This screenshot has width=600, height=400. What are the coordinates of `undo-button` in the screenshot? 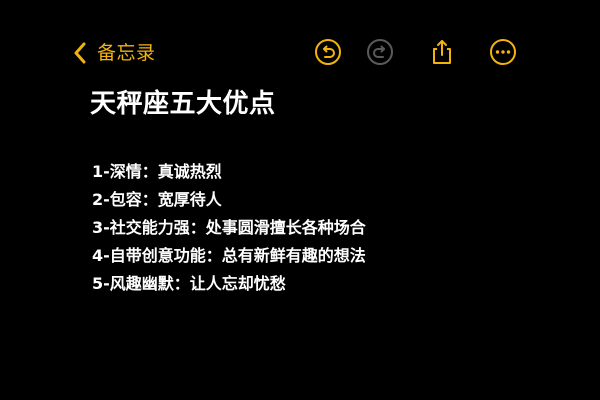 It's located at (328, 52).